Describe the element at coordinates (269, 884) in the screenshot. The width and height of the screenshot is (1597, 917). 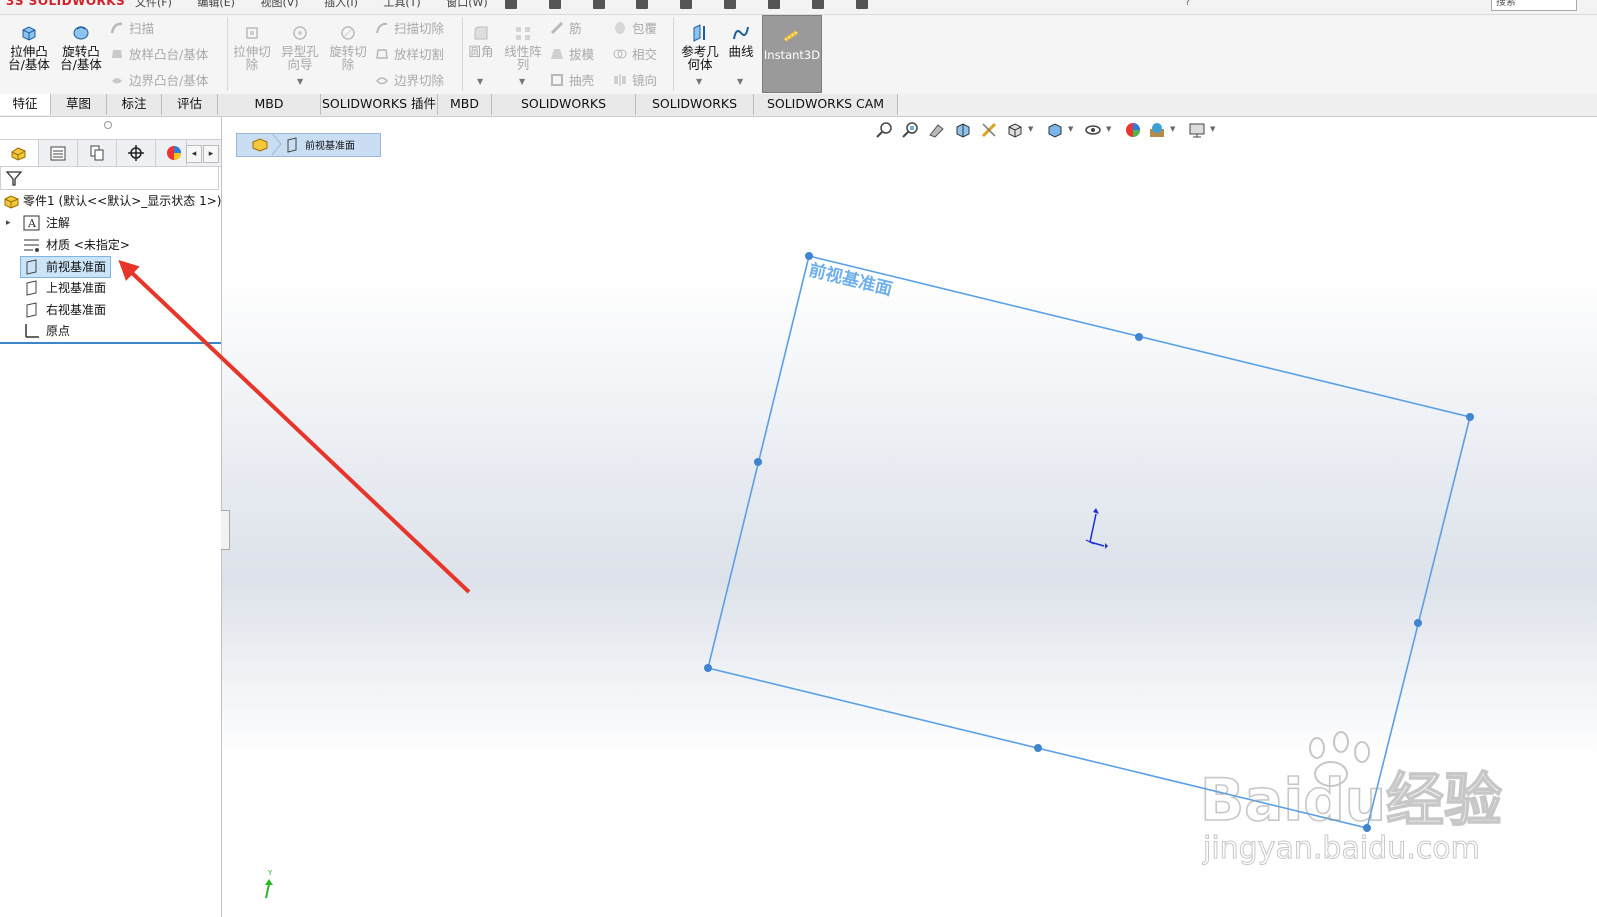
I see `coordinate-triad: Y` at that location.